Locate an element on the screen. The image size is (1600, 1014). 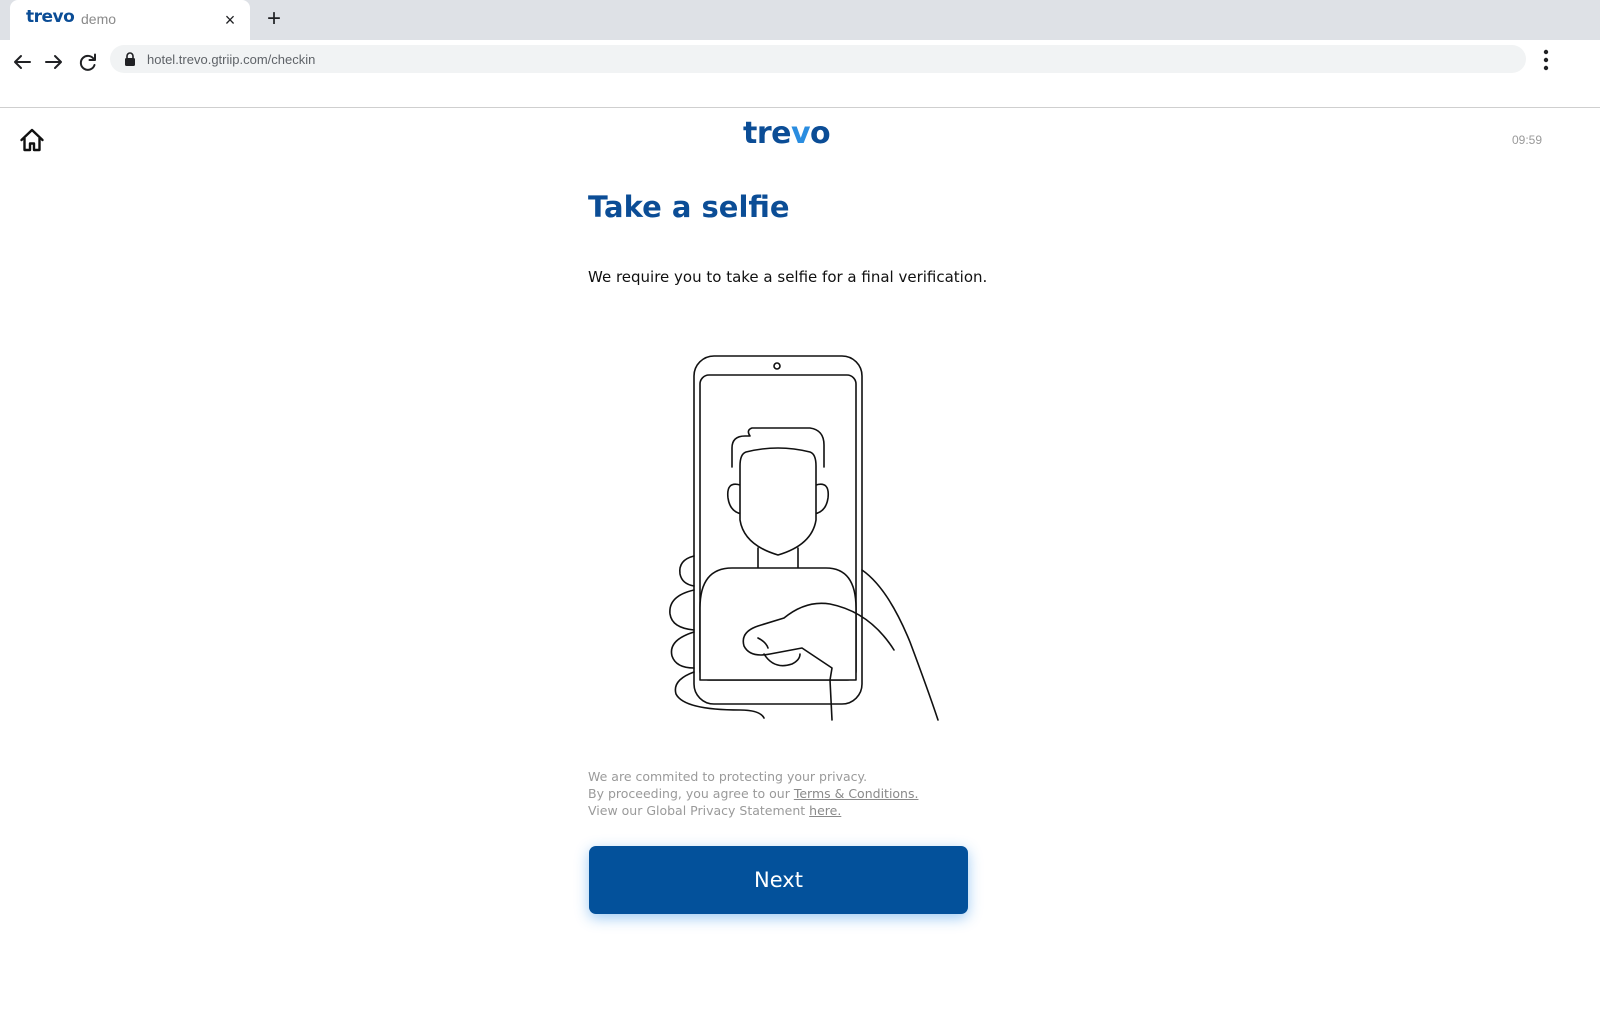
trevo-logo: trevo is located at coordinates (787, 133).